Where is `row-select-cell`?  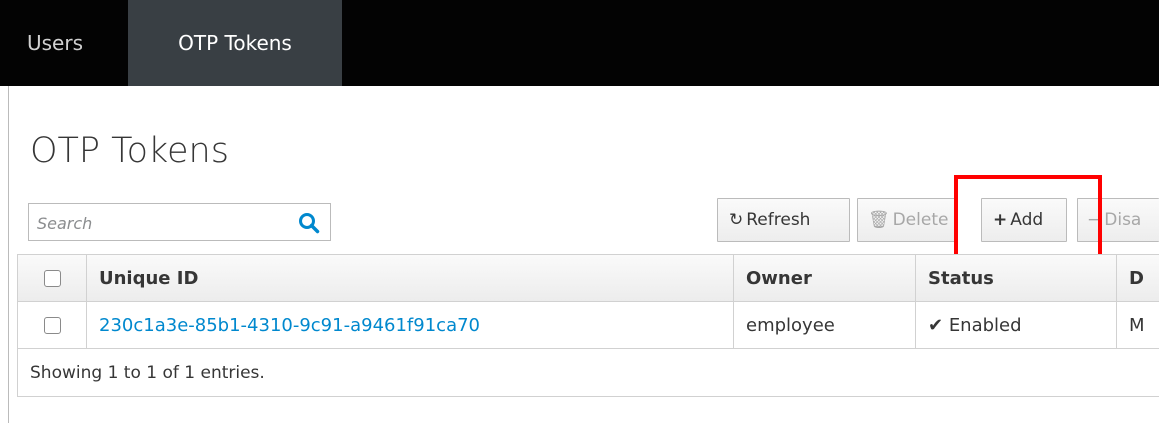 row-select-cell is located at coordinates (52, 325).